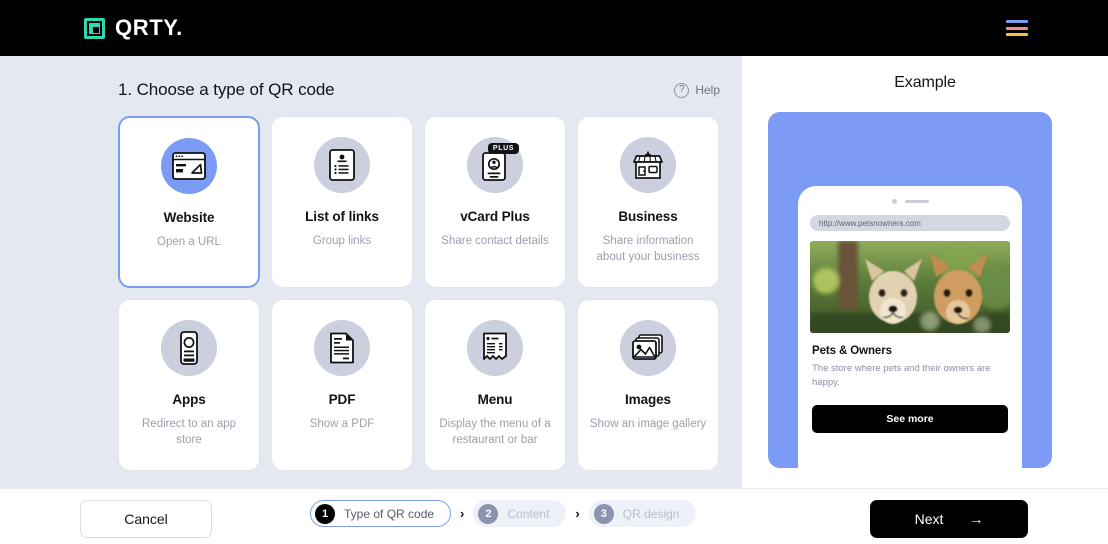 This screenshot has width=1108, height=544. What do you see at coordinates (146, 519) in the screenshot?
I see `cancel-button: Cancel` at bounding box center [146, 519].